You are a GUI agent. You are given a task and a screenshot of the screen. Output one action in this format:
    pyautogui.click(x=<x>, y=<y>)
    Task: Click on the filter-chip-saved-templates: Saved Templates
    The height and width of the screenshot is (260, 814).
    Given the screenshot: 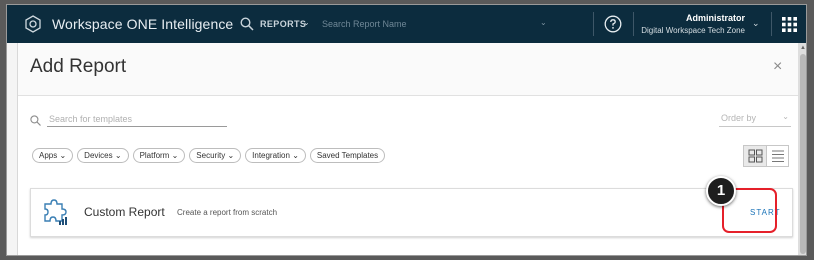 What is the action you would take?
    pyautogui.click(x=347, y=155)
    